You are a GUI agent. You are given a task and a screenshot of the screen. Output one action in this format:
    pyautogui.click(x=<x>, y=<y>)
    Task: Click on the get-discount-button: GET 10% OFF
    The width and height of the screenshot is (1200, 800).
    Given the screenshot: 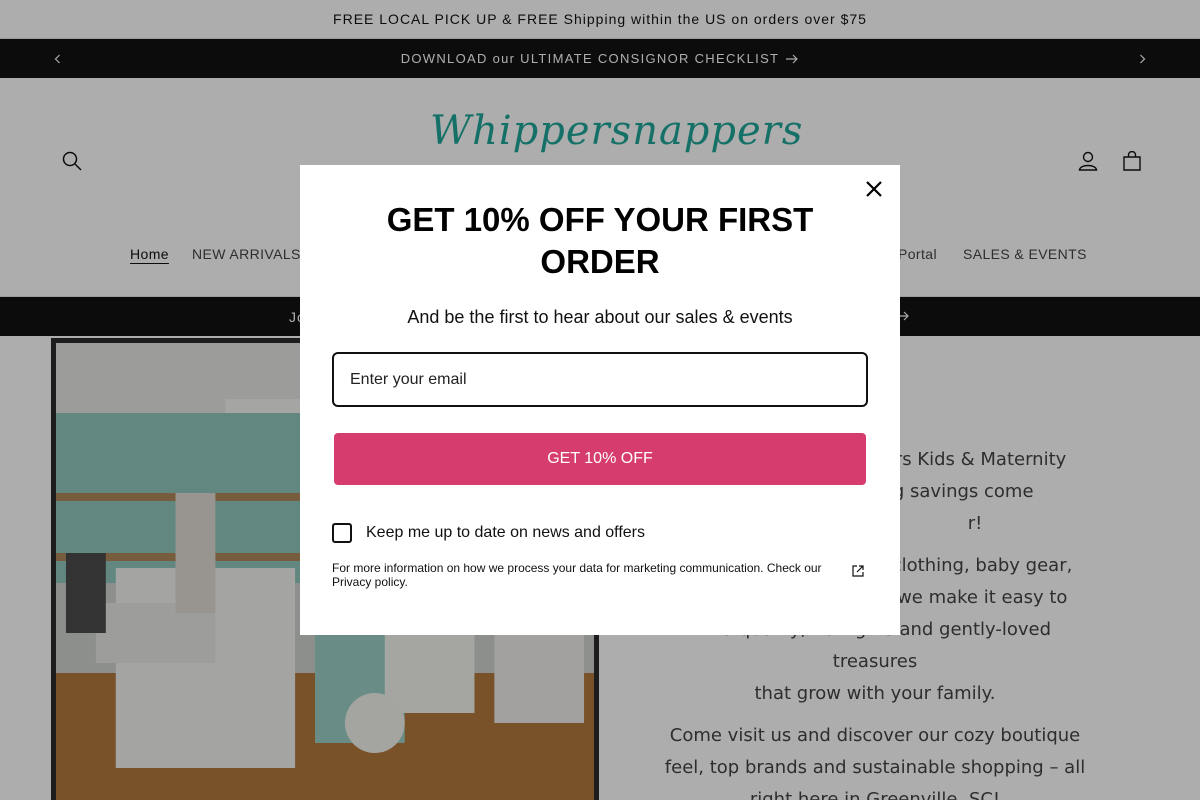 What is the action you would take?
    pyautogui.click(x=600, y=459)
    